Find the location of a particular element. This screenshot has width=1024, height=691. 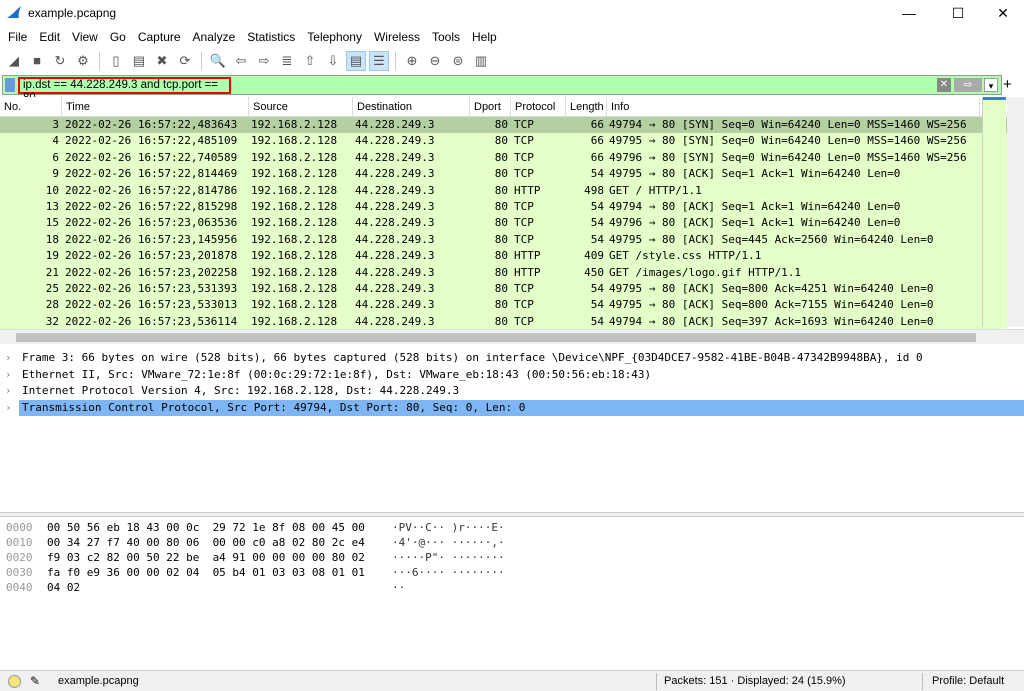

filter-history-dropdown: ▾ is located at coordinates (991, 85).